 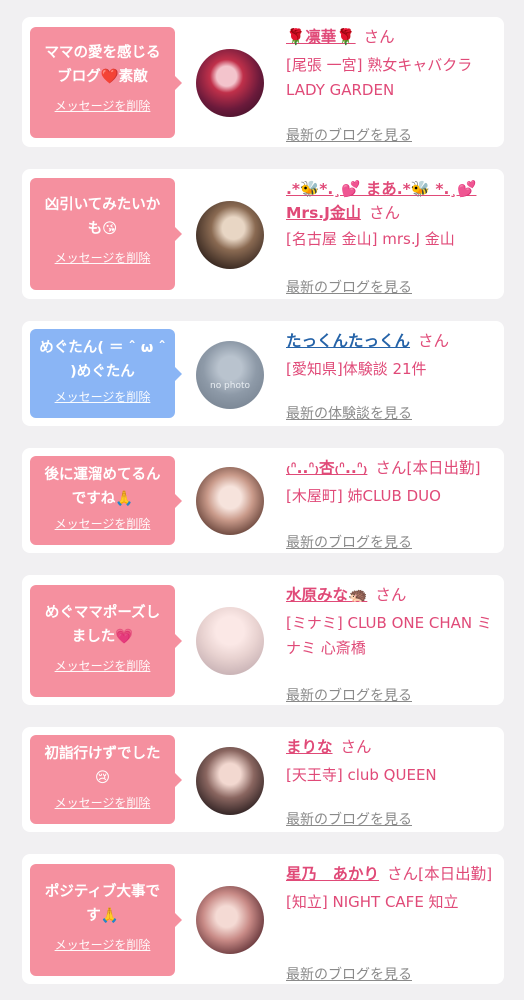 I want to click on sender-name-link: たっくんたっくん, so click(x=348, y=341).